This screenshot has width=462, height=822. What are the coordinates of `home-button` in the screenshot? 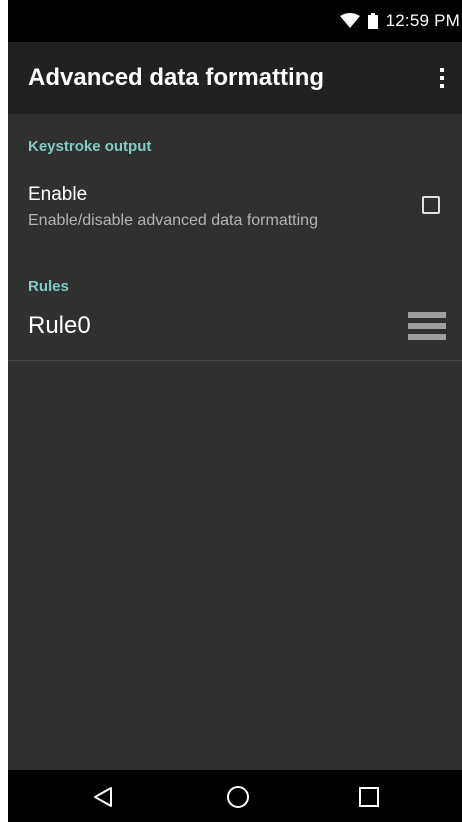 It's located at (238, 797).